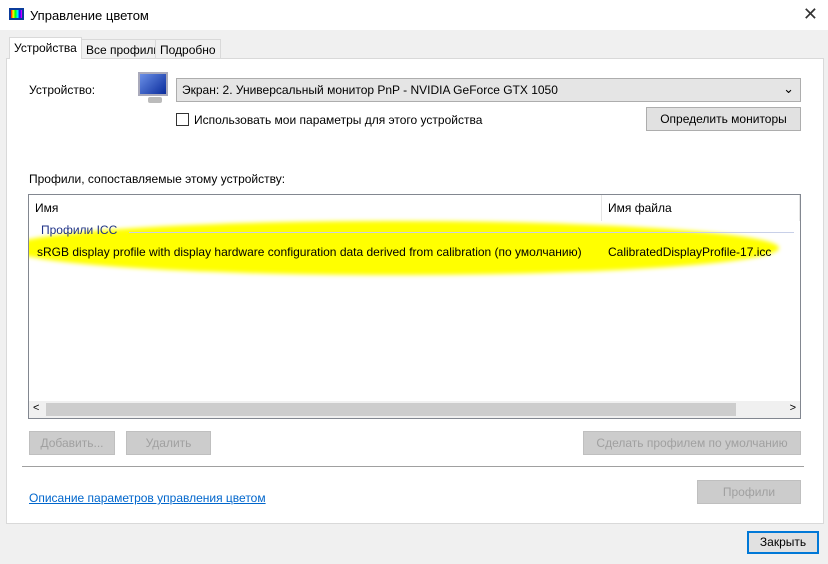 This screenshot has height=564, width=828. Describe the element at coordinates (89, 15) in the screenshot. I see `window-title: Управление цветом` at that location.